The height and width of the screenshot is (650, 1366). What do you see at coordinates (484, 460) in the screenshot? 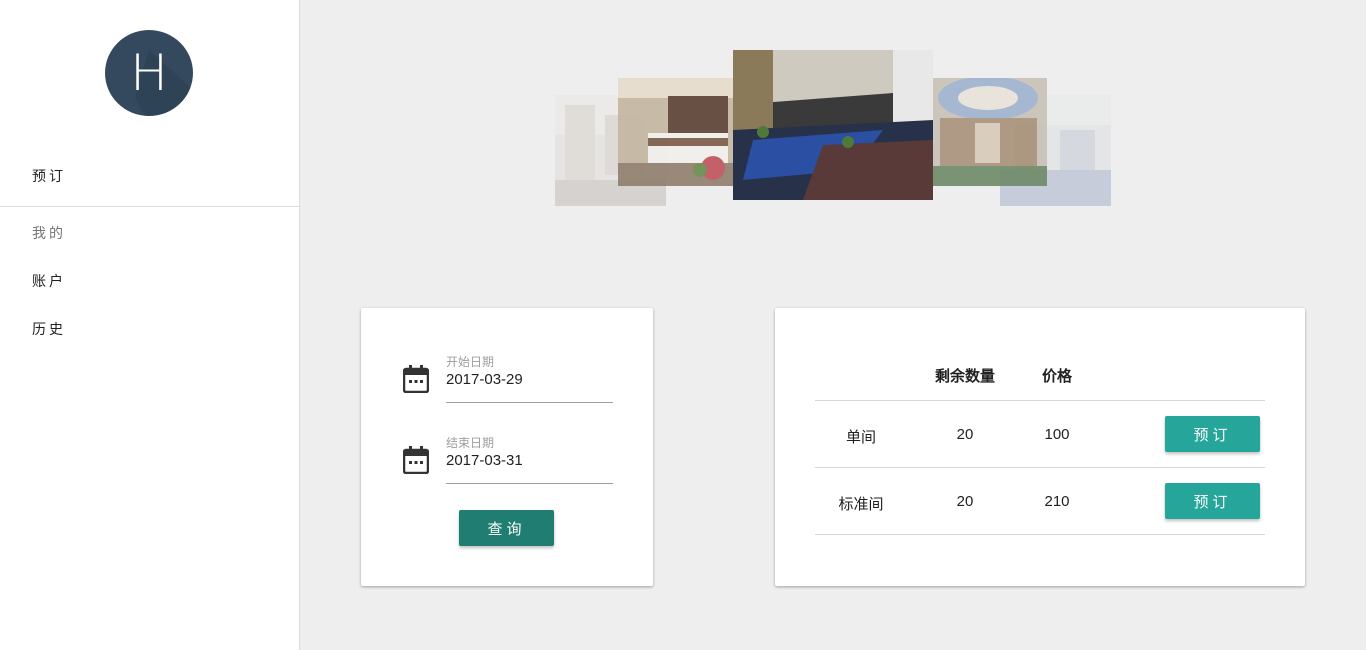
I see `end-date-value: 2017-03-31` at bounding box center [484, 460].